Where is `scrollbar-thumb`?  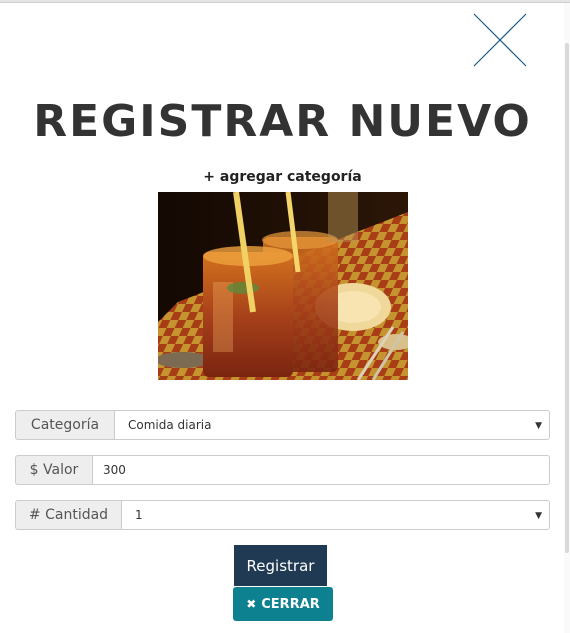 scrollbar-thumb is located at coordinates (567, 298).